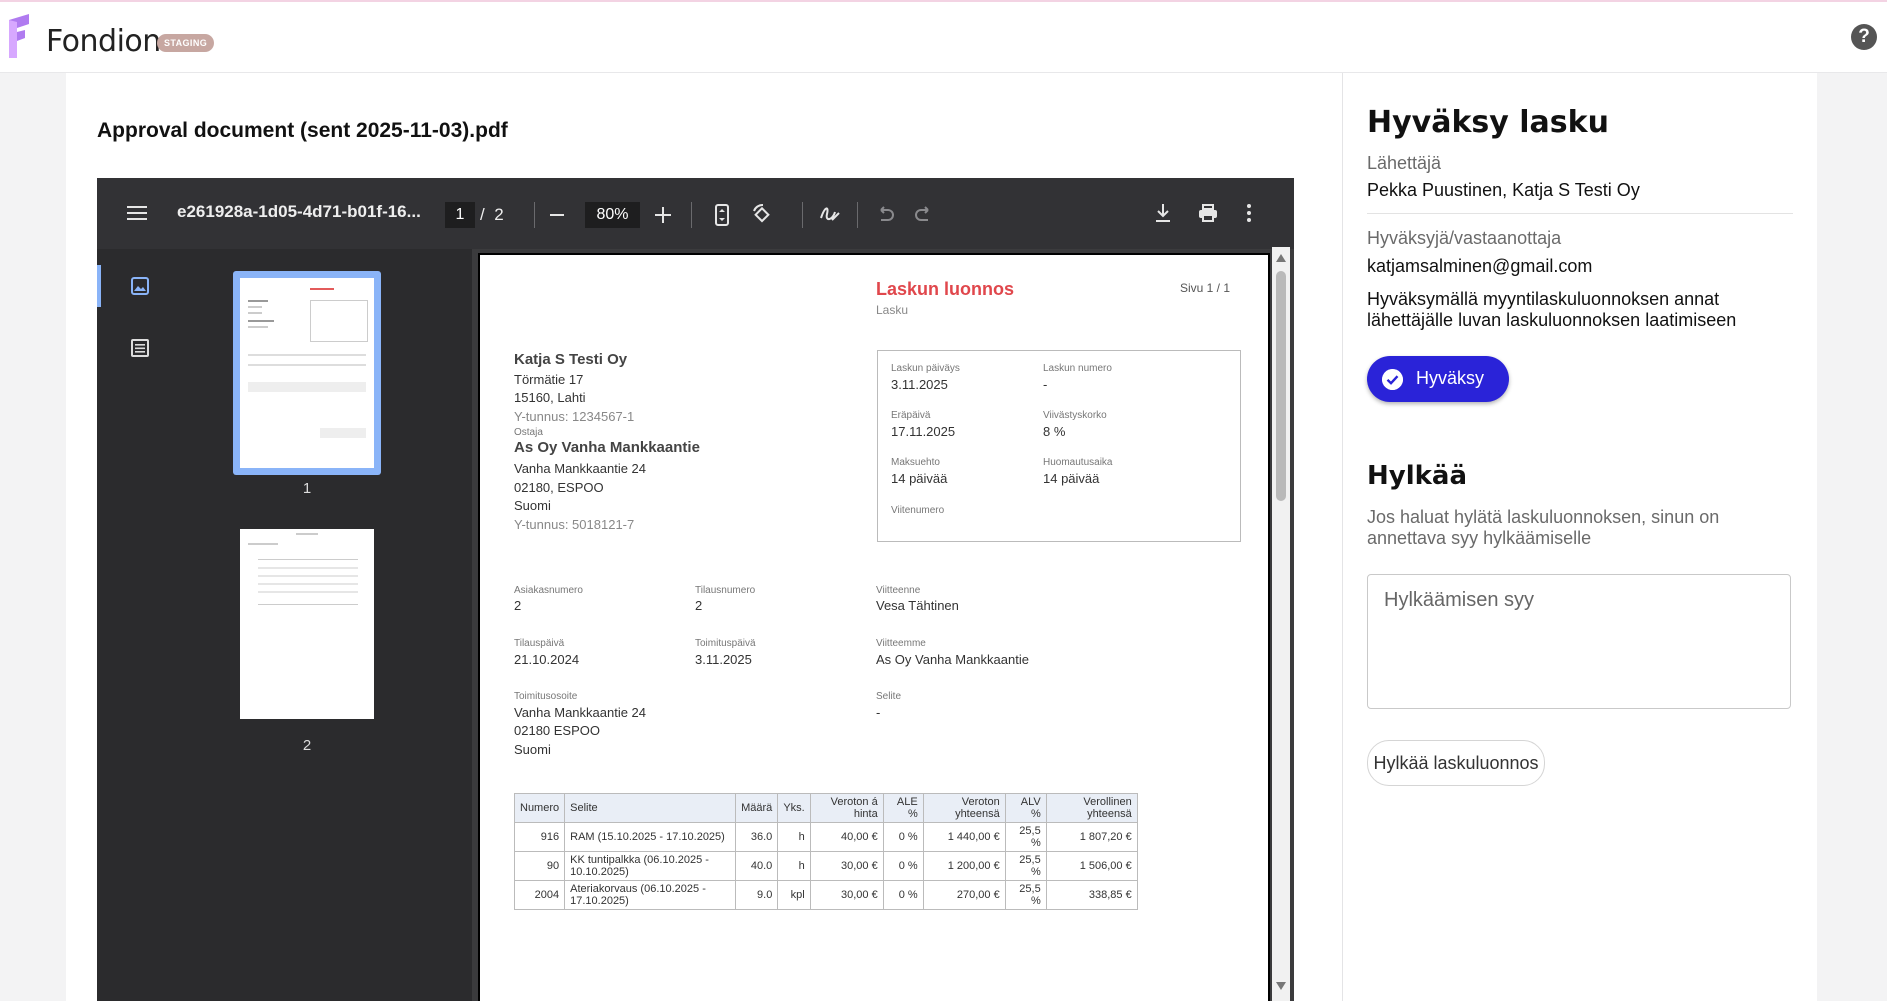 The image size is (1887, 1001). Describe the element at coordinates (557, 730) in the screenshot. I see `delivery-city: 02180 ESPOO` at that location.